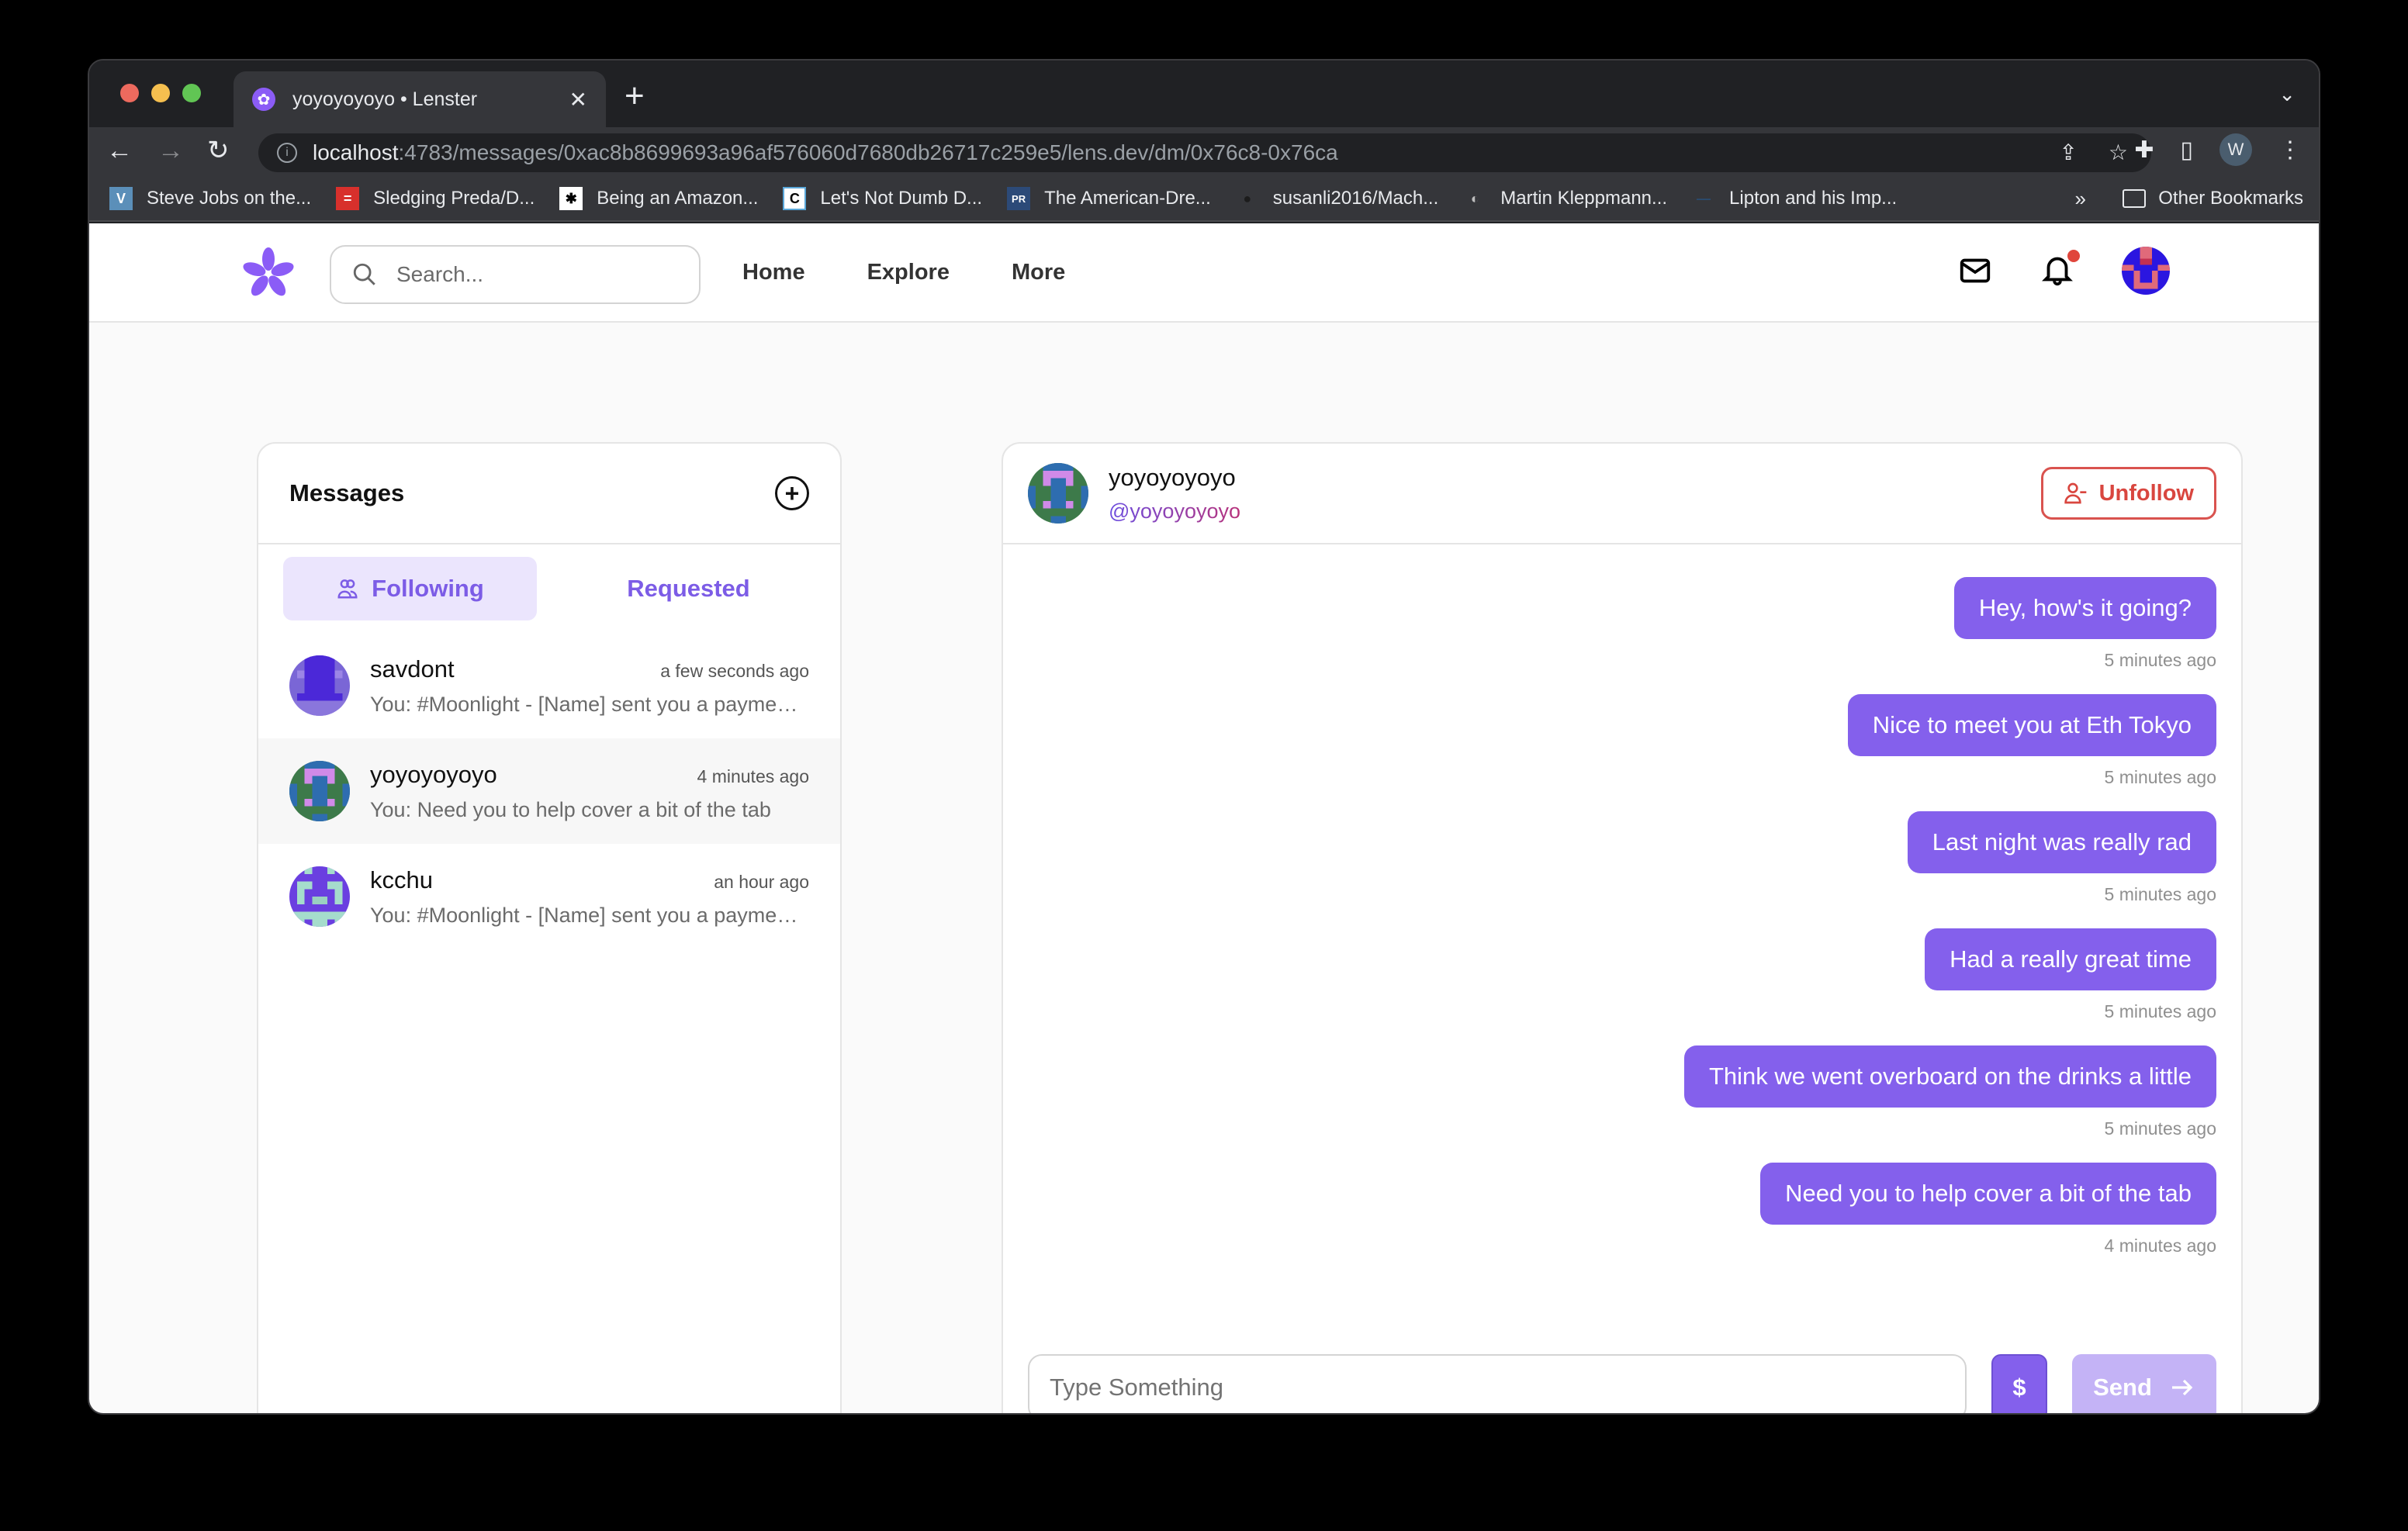 This screenshot has height=1531, width=2408. What do you see at coordinates (428, 588) in the screenshot?
I see `tab-following-label: Following` at bounding box center [428, 588].